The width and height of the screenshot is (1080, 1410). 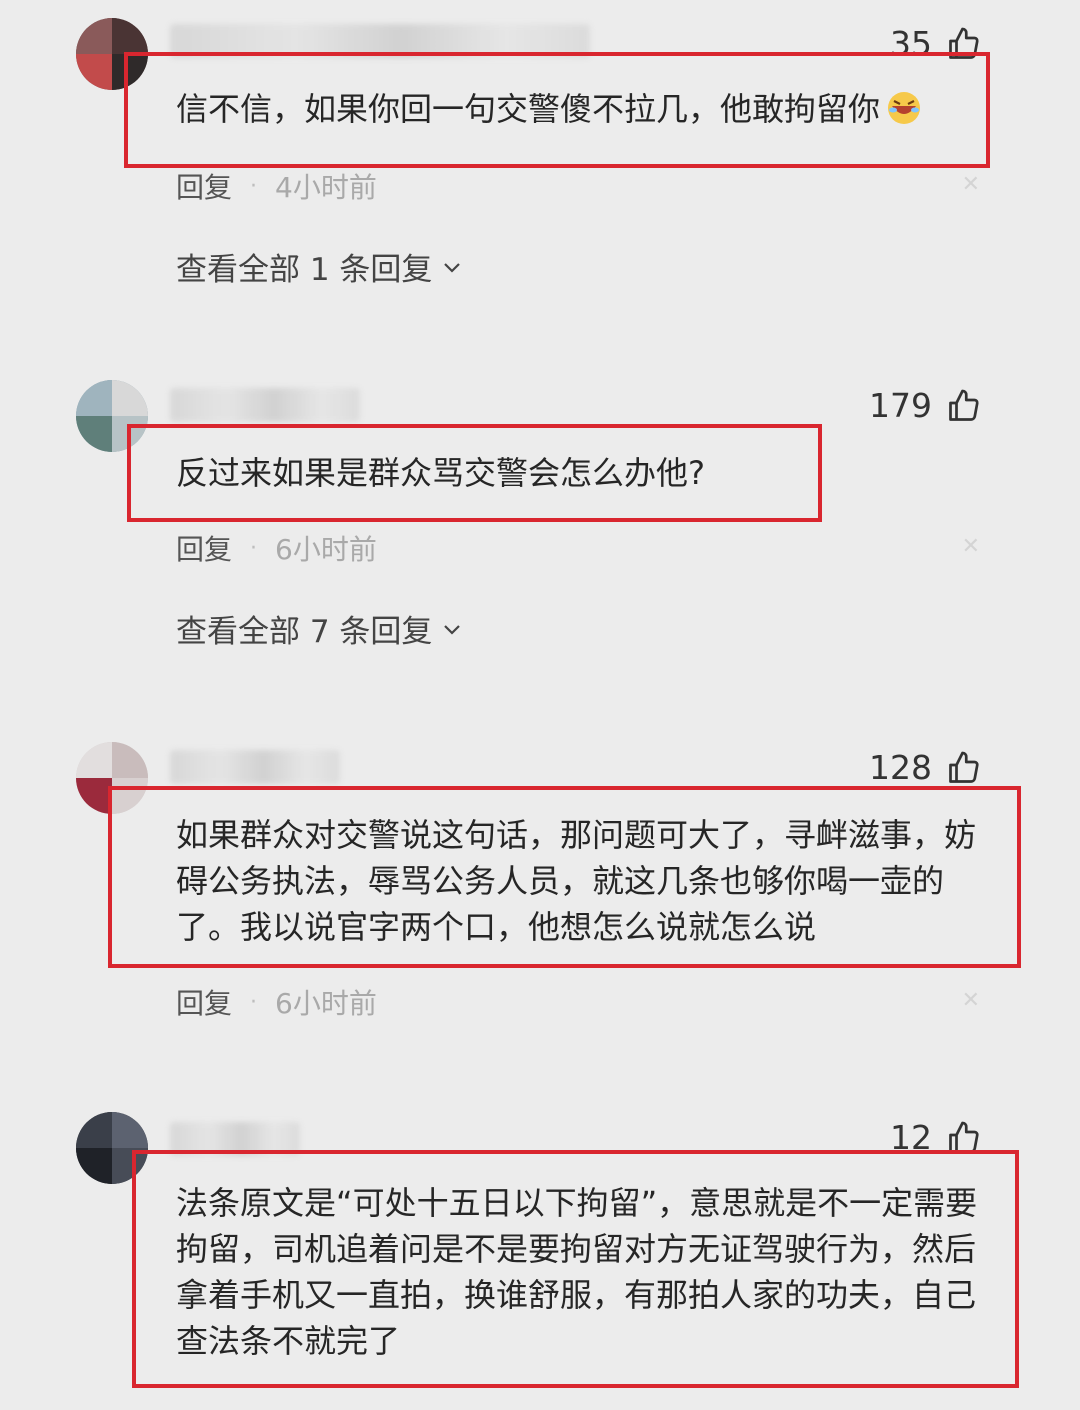 What do you see at coordinates (900, 405) in the screenshot?
I see `like-count: 179` at bounding box center [900, 405].